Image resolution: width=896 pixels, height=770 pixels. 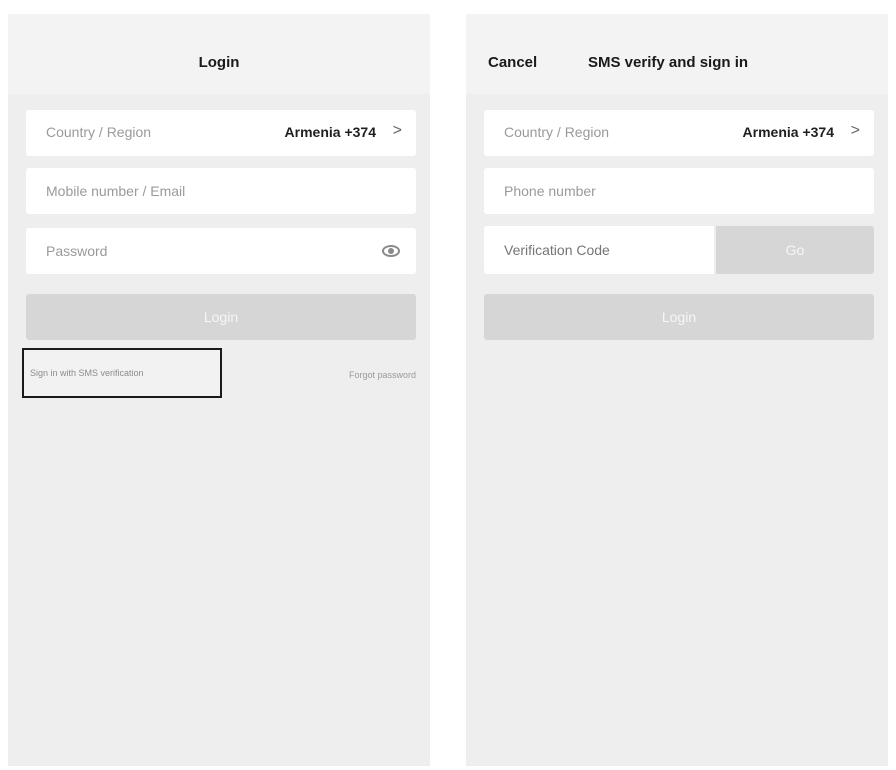 I want to click on sms-header: Cancel SMS verify and sign in, so click(x=677, y=54).